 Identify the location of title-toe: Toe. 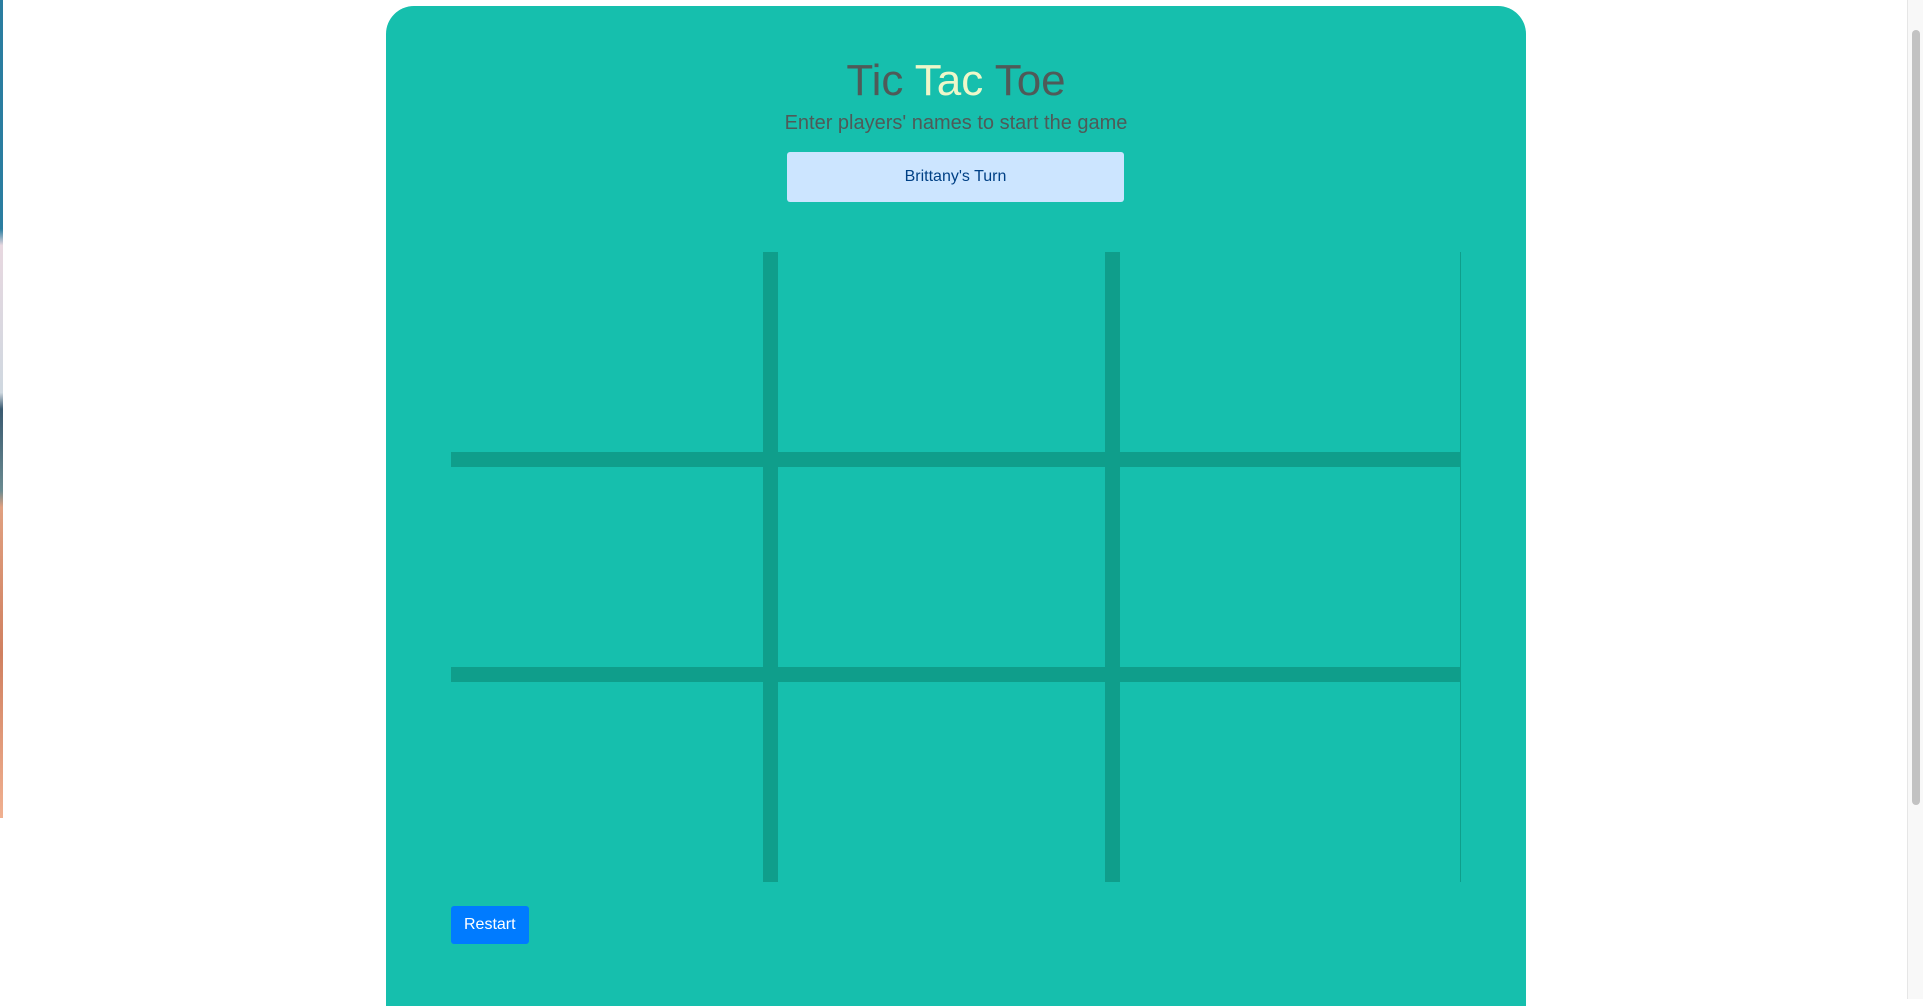
(1024, 80).